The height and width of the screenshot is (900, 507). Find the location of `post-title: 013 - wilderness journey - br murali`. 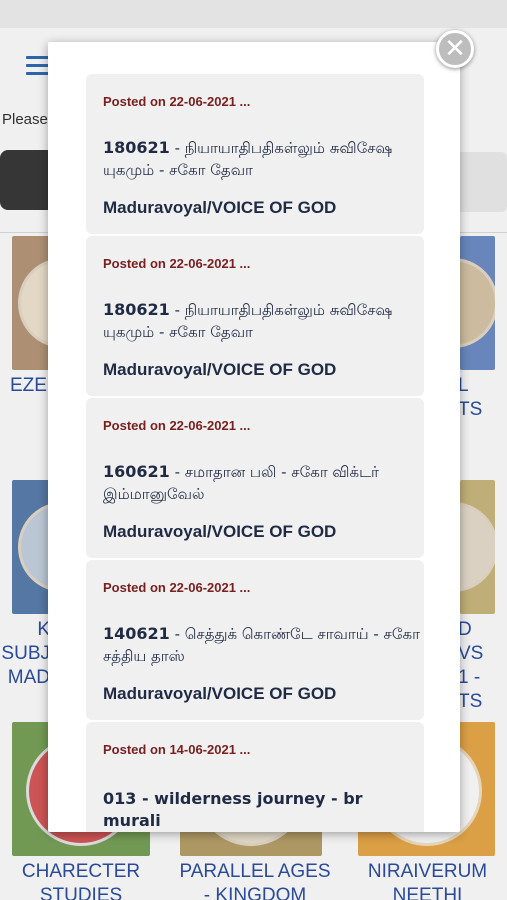

post-title: 013 - wilderness journey - br murali is located at coordinates (233, 809).